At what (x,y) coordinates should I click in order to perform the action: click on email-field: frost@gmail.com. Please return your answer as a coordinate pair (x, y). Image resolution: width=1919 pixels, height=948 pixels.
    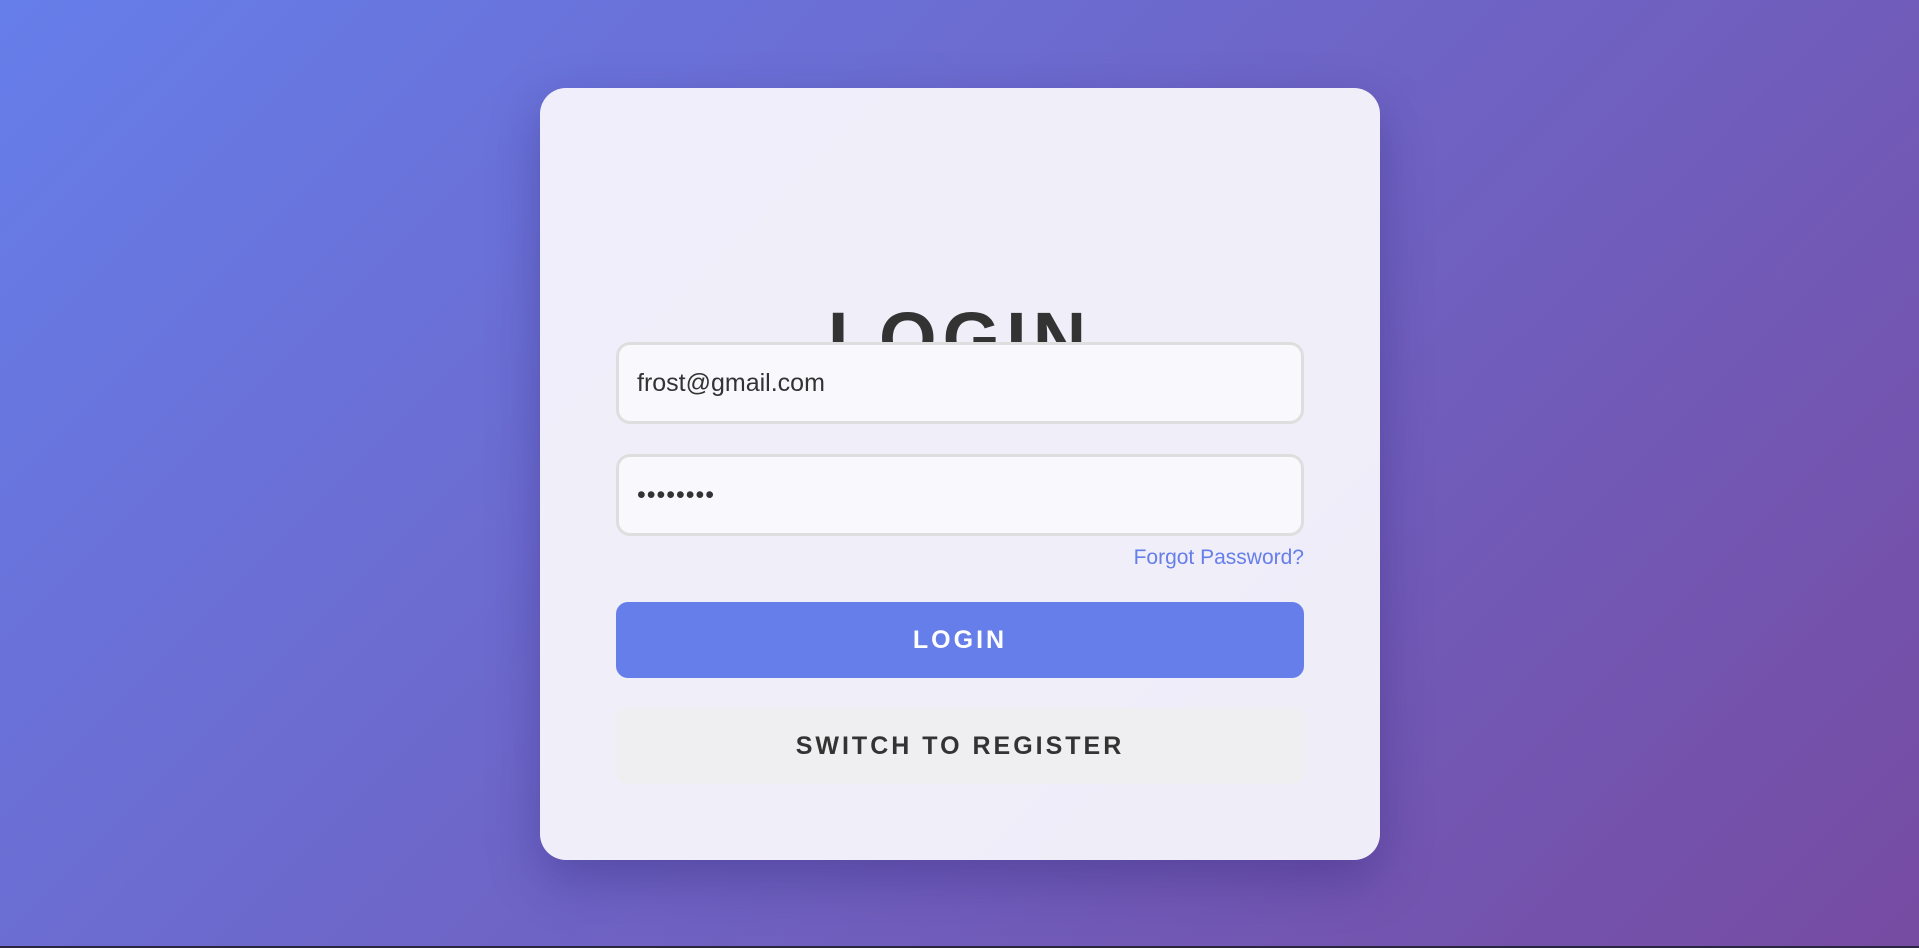
    Looking at the image, I should click on (960, 383).